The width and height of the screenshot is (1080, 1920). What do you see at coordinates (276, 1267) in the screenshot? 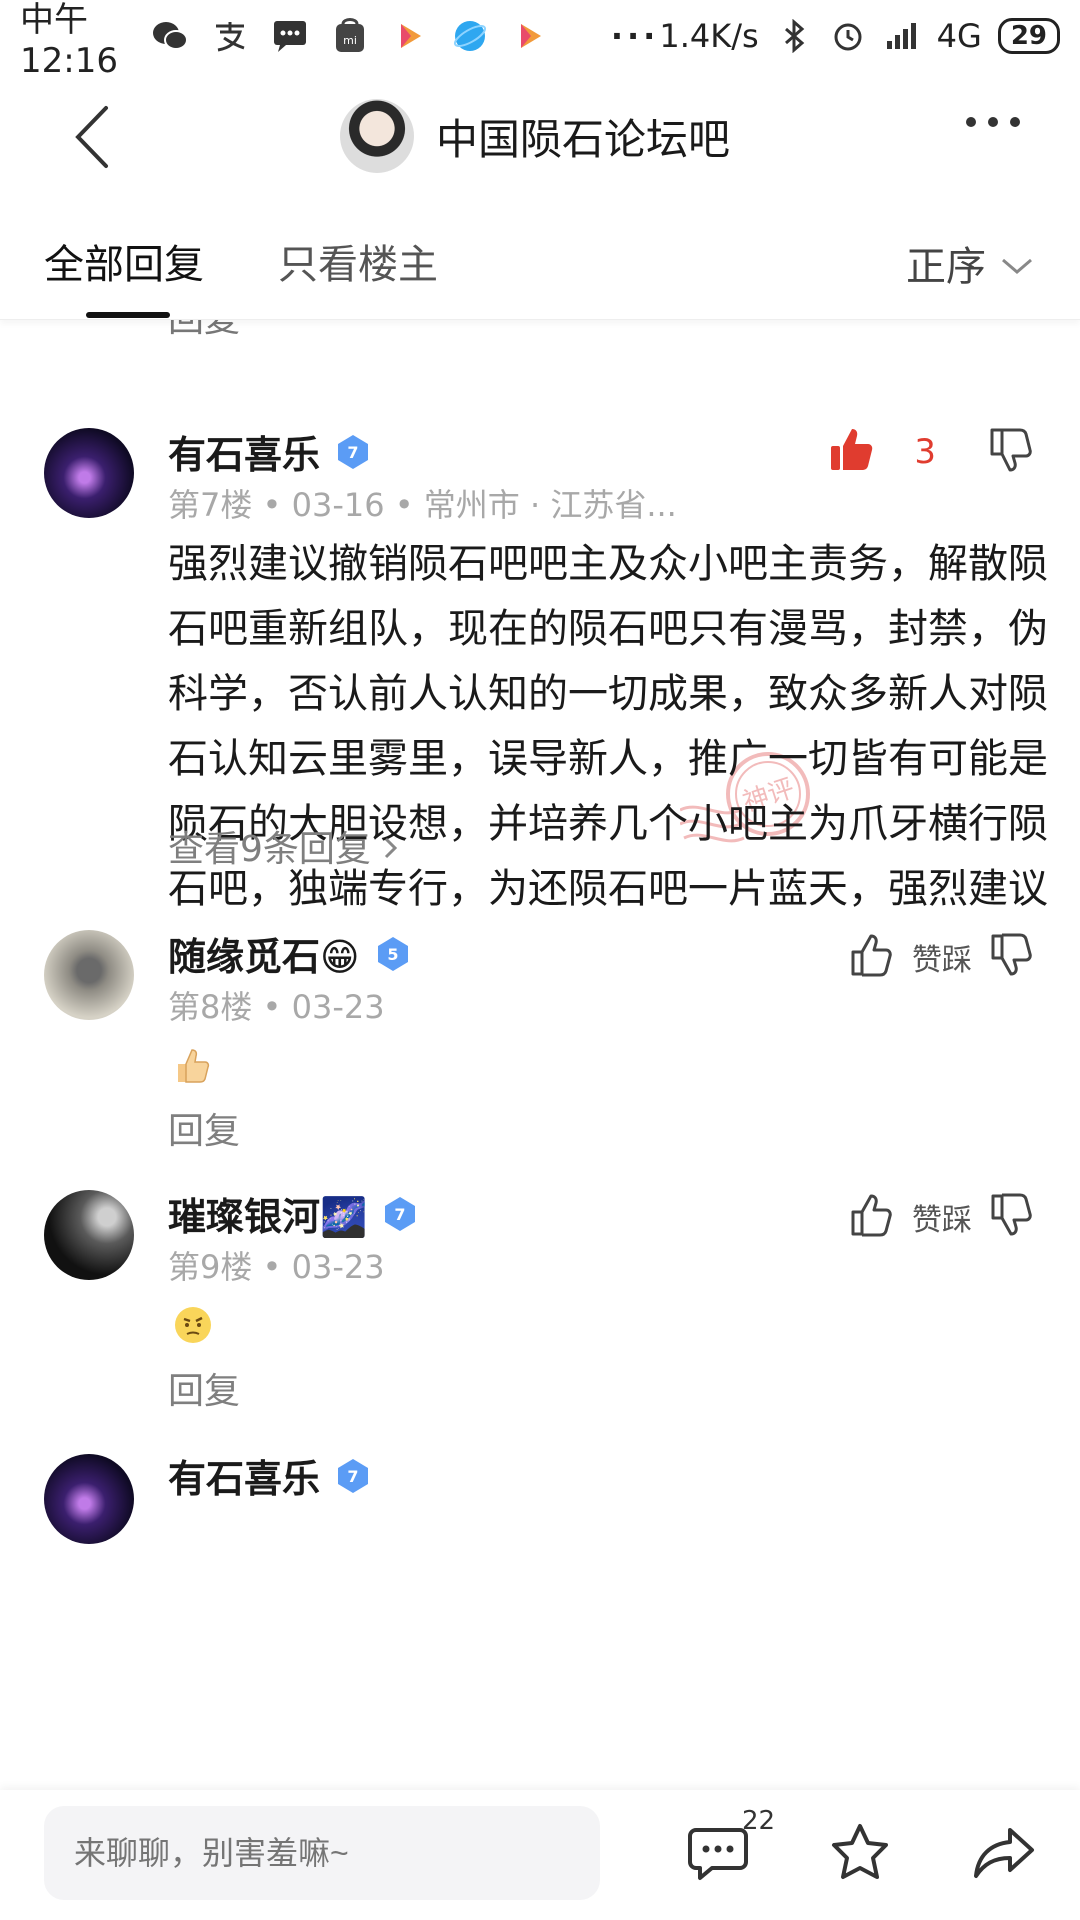
I see `post-meta: 第9楼 • 03-23` at bounding box center [276, 1267].